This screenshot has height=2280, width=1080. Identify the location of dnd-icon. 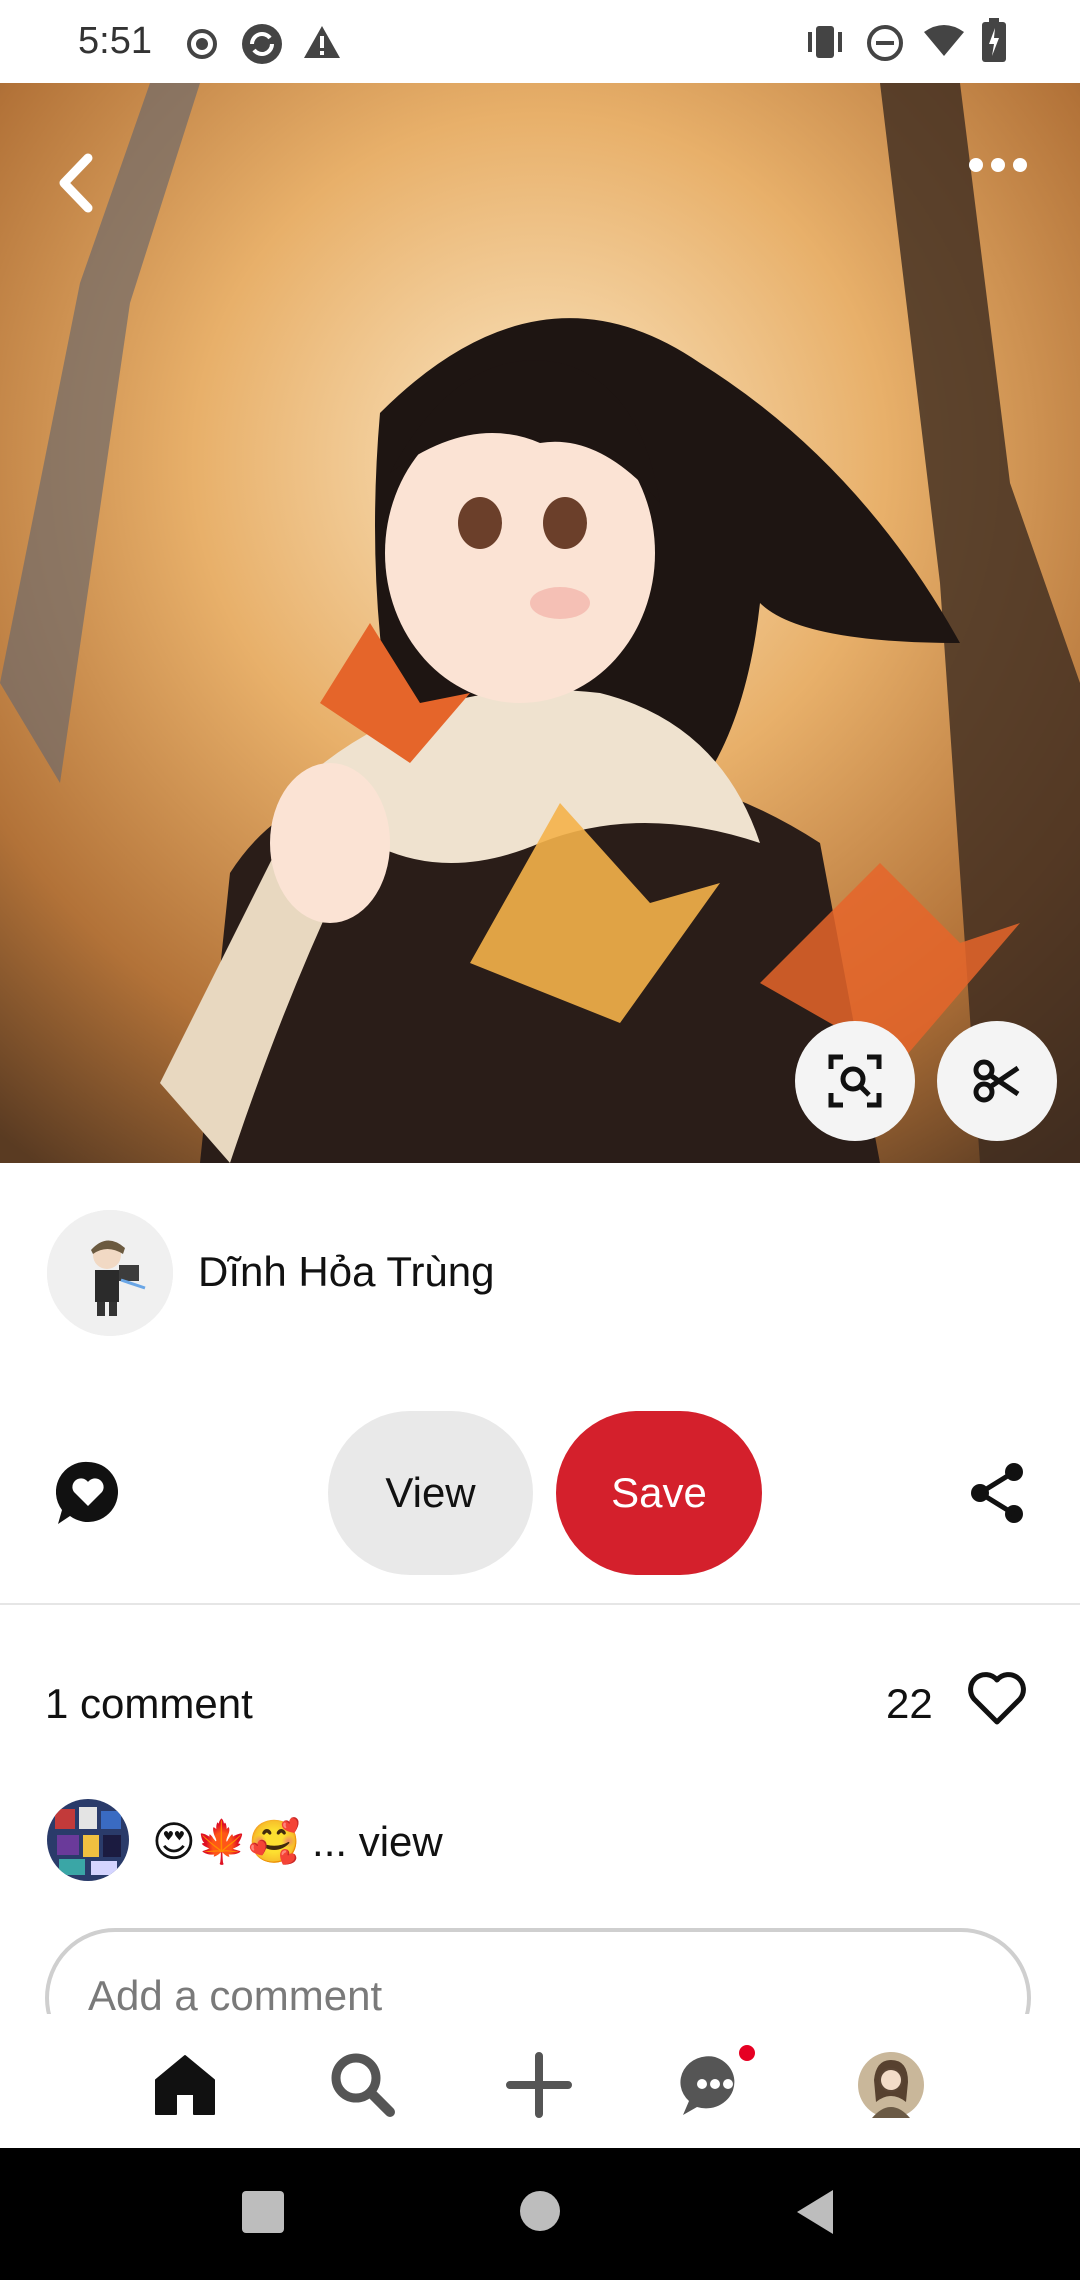
(885, 43).